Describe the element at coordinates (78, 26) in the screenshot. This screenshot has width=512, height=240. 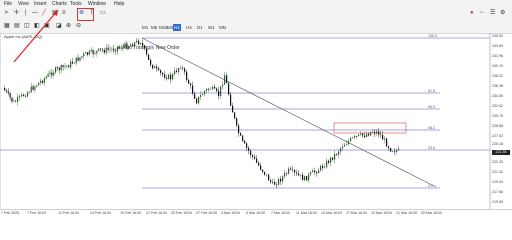
I see `zoom-out-icon: ⊖` at that location.